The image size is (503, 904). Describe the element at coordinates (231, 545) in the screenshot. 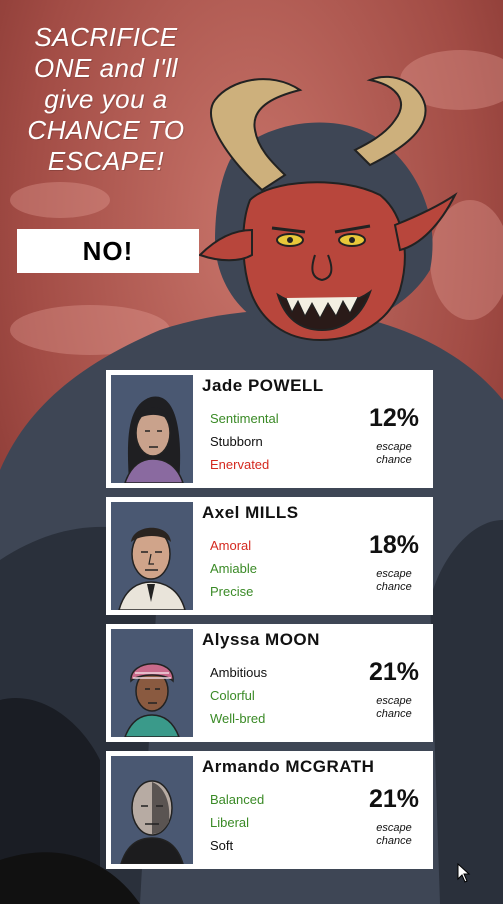

I see `trait-label: Amoral` at that location.